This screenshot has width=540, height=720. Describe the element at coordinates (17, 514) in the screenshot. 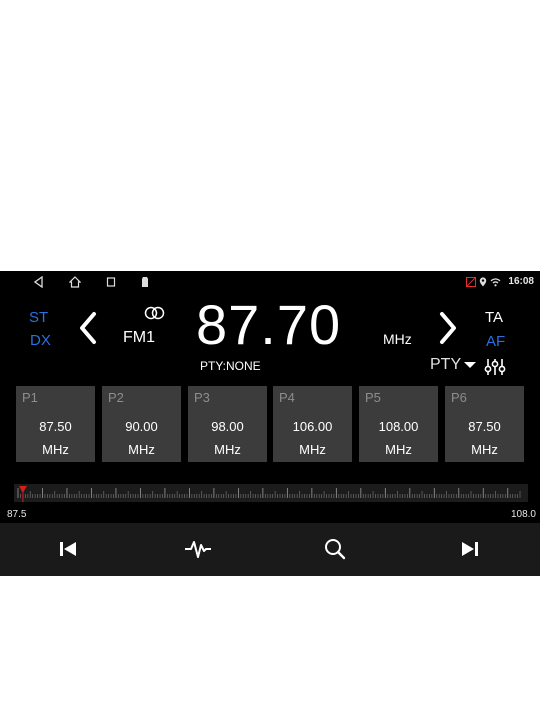

I see `scale-min-label: 87.5` at that location.